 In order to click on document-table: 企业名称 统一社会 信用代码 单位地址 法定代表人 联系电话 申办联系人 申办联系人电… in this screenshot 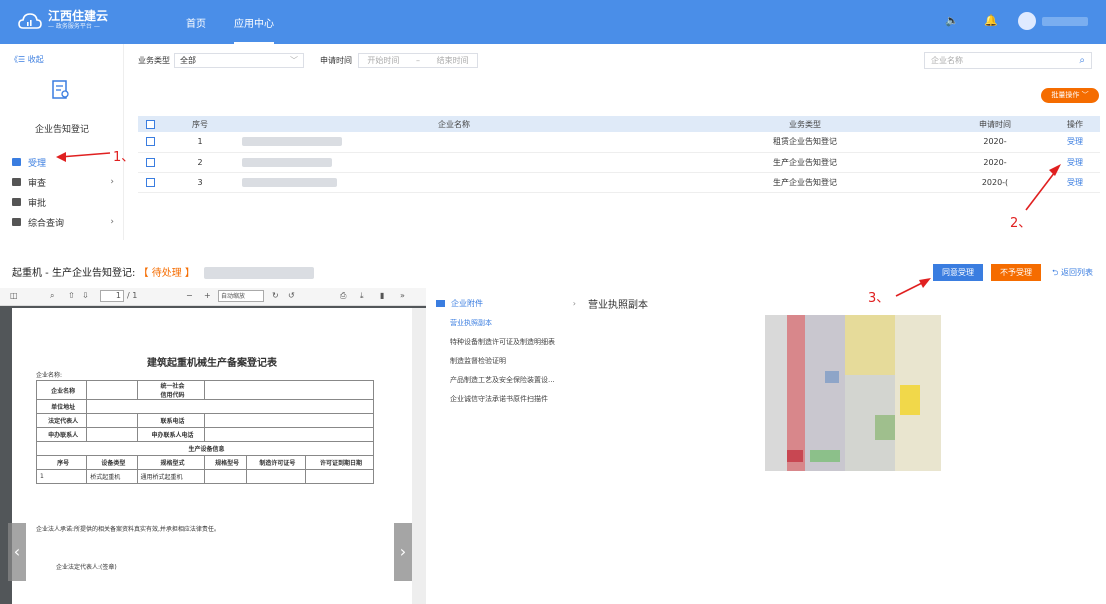, I will do `click(205, 432)`.